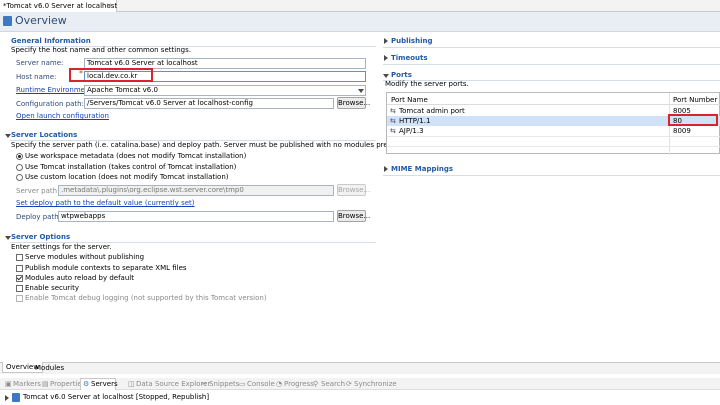 Image resolution: width=720 pixels, height=405 pixels. I want to click on tab-progress: Progress, so click(299, 384).